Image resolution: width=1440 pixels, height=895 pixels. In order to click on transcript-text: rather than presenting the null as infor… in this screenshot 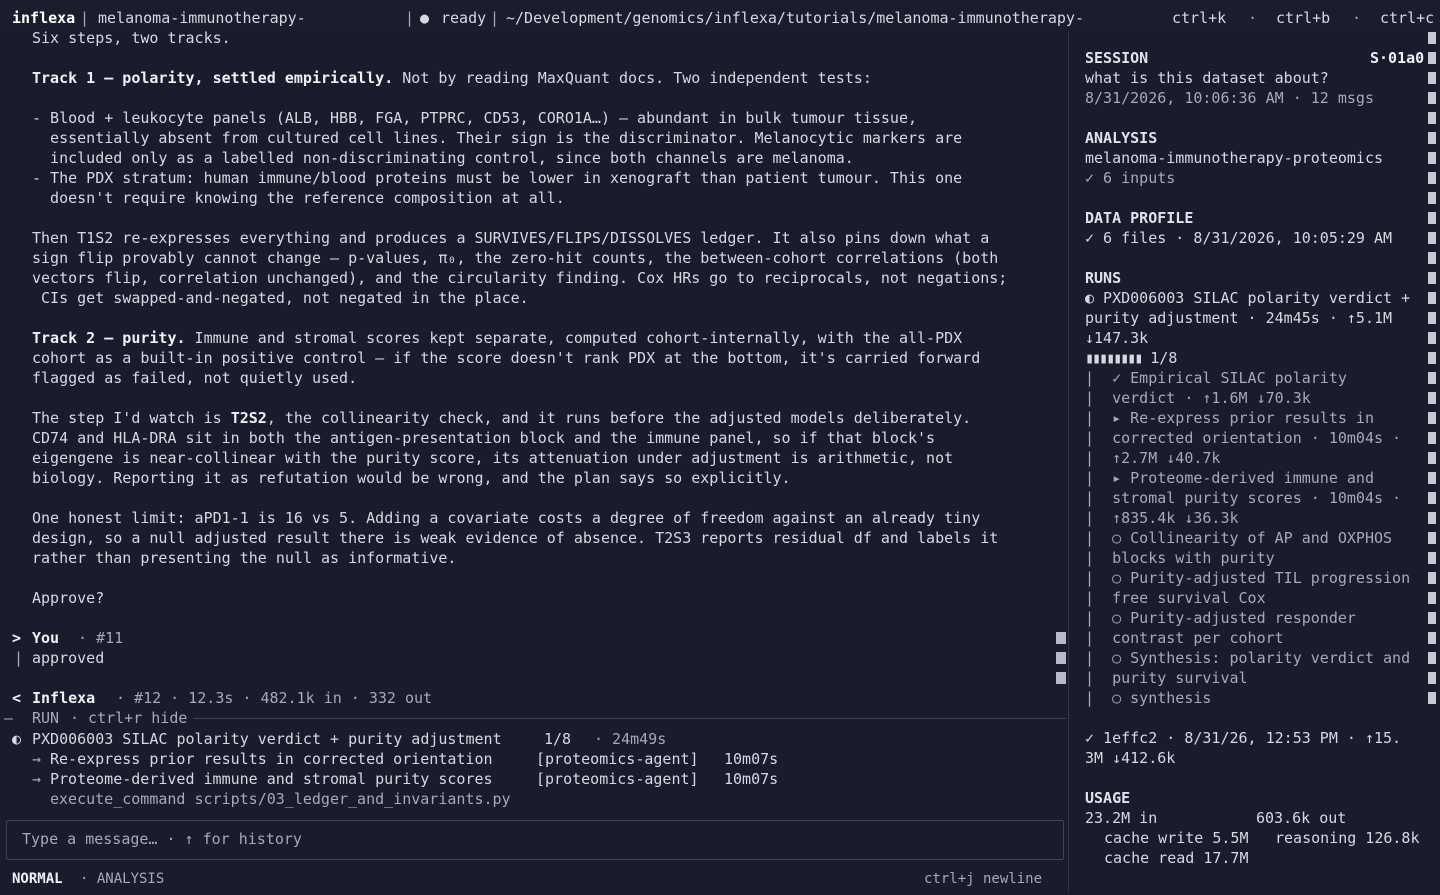, I will do `click(244, 558)`.